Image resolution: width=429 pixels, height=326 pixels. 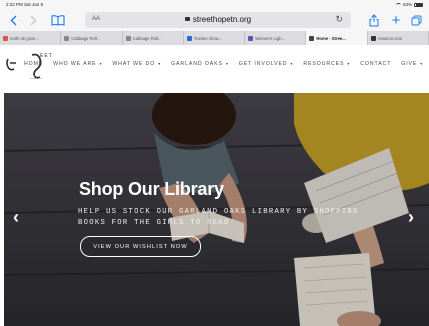 I want to click on status-bar: 2:22 PM Sat Jan 9 63%, so click(x=214, y=4).